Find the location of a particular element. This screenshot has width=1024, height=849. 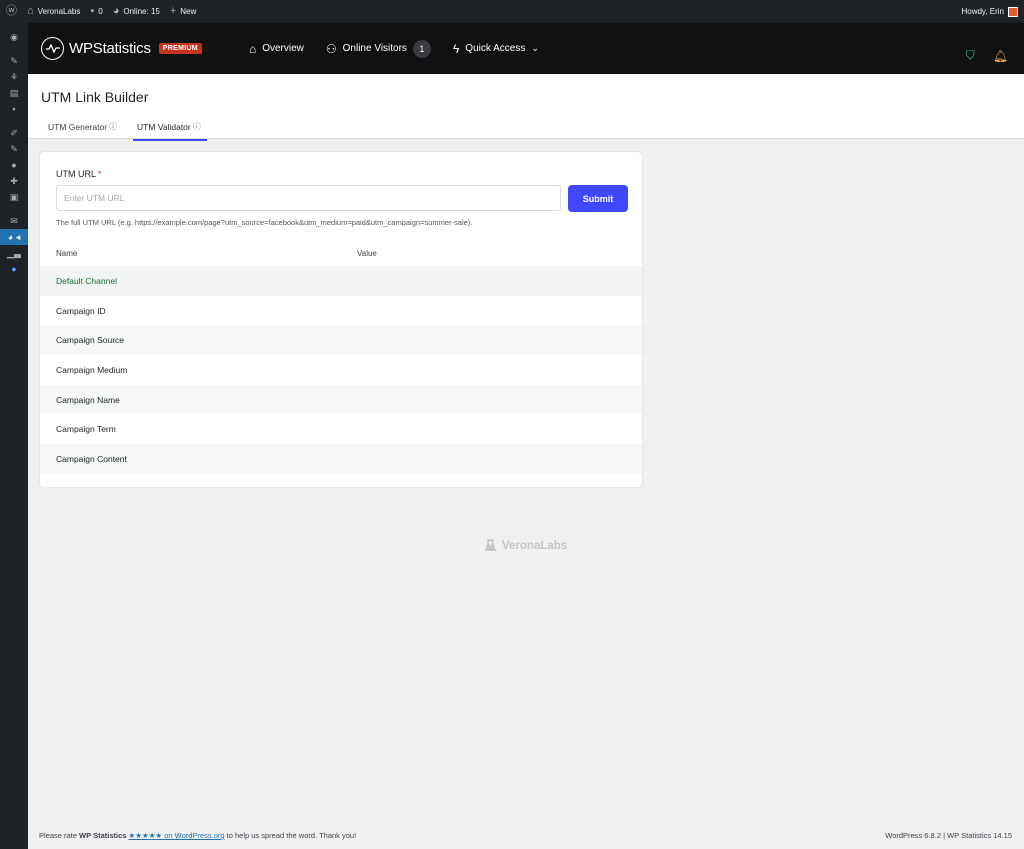

pulse-logo-icon is located at coordinates (52, 48).